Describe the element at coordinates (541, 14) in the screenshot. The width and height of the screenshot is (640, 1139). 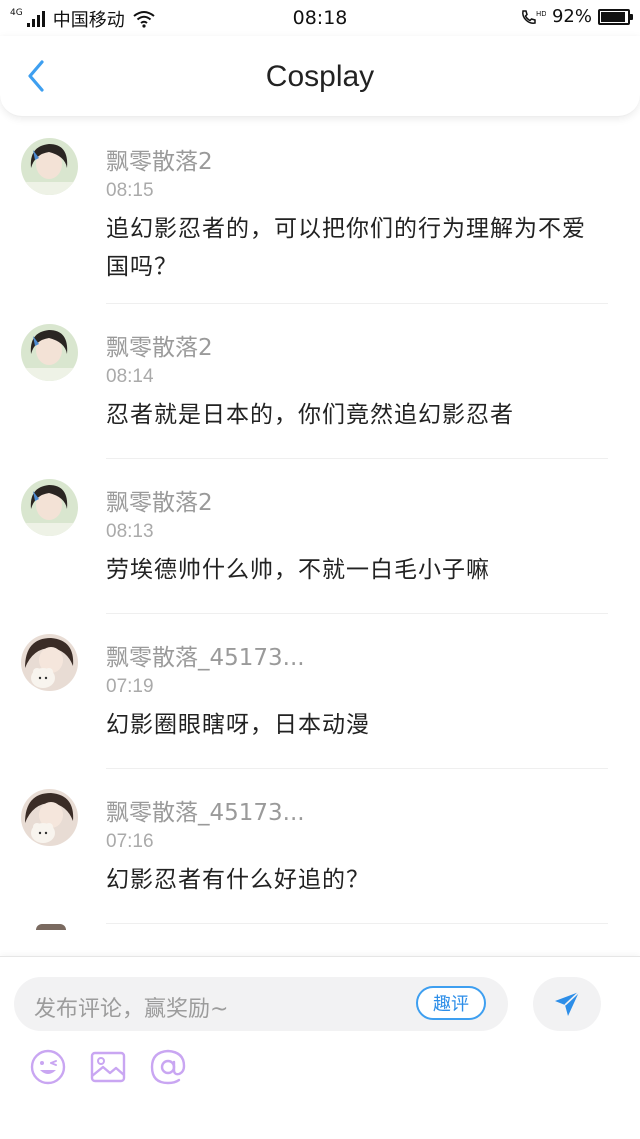
I see `hd-label: HD` at that location.